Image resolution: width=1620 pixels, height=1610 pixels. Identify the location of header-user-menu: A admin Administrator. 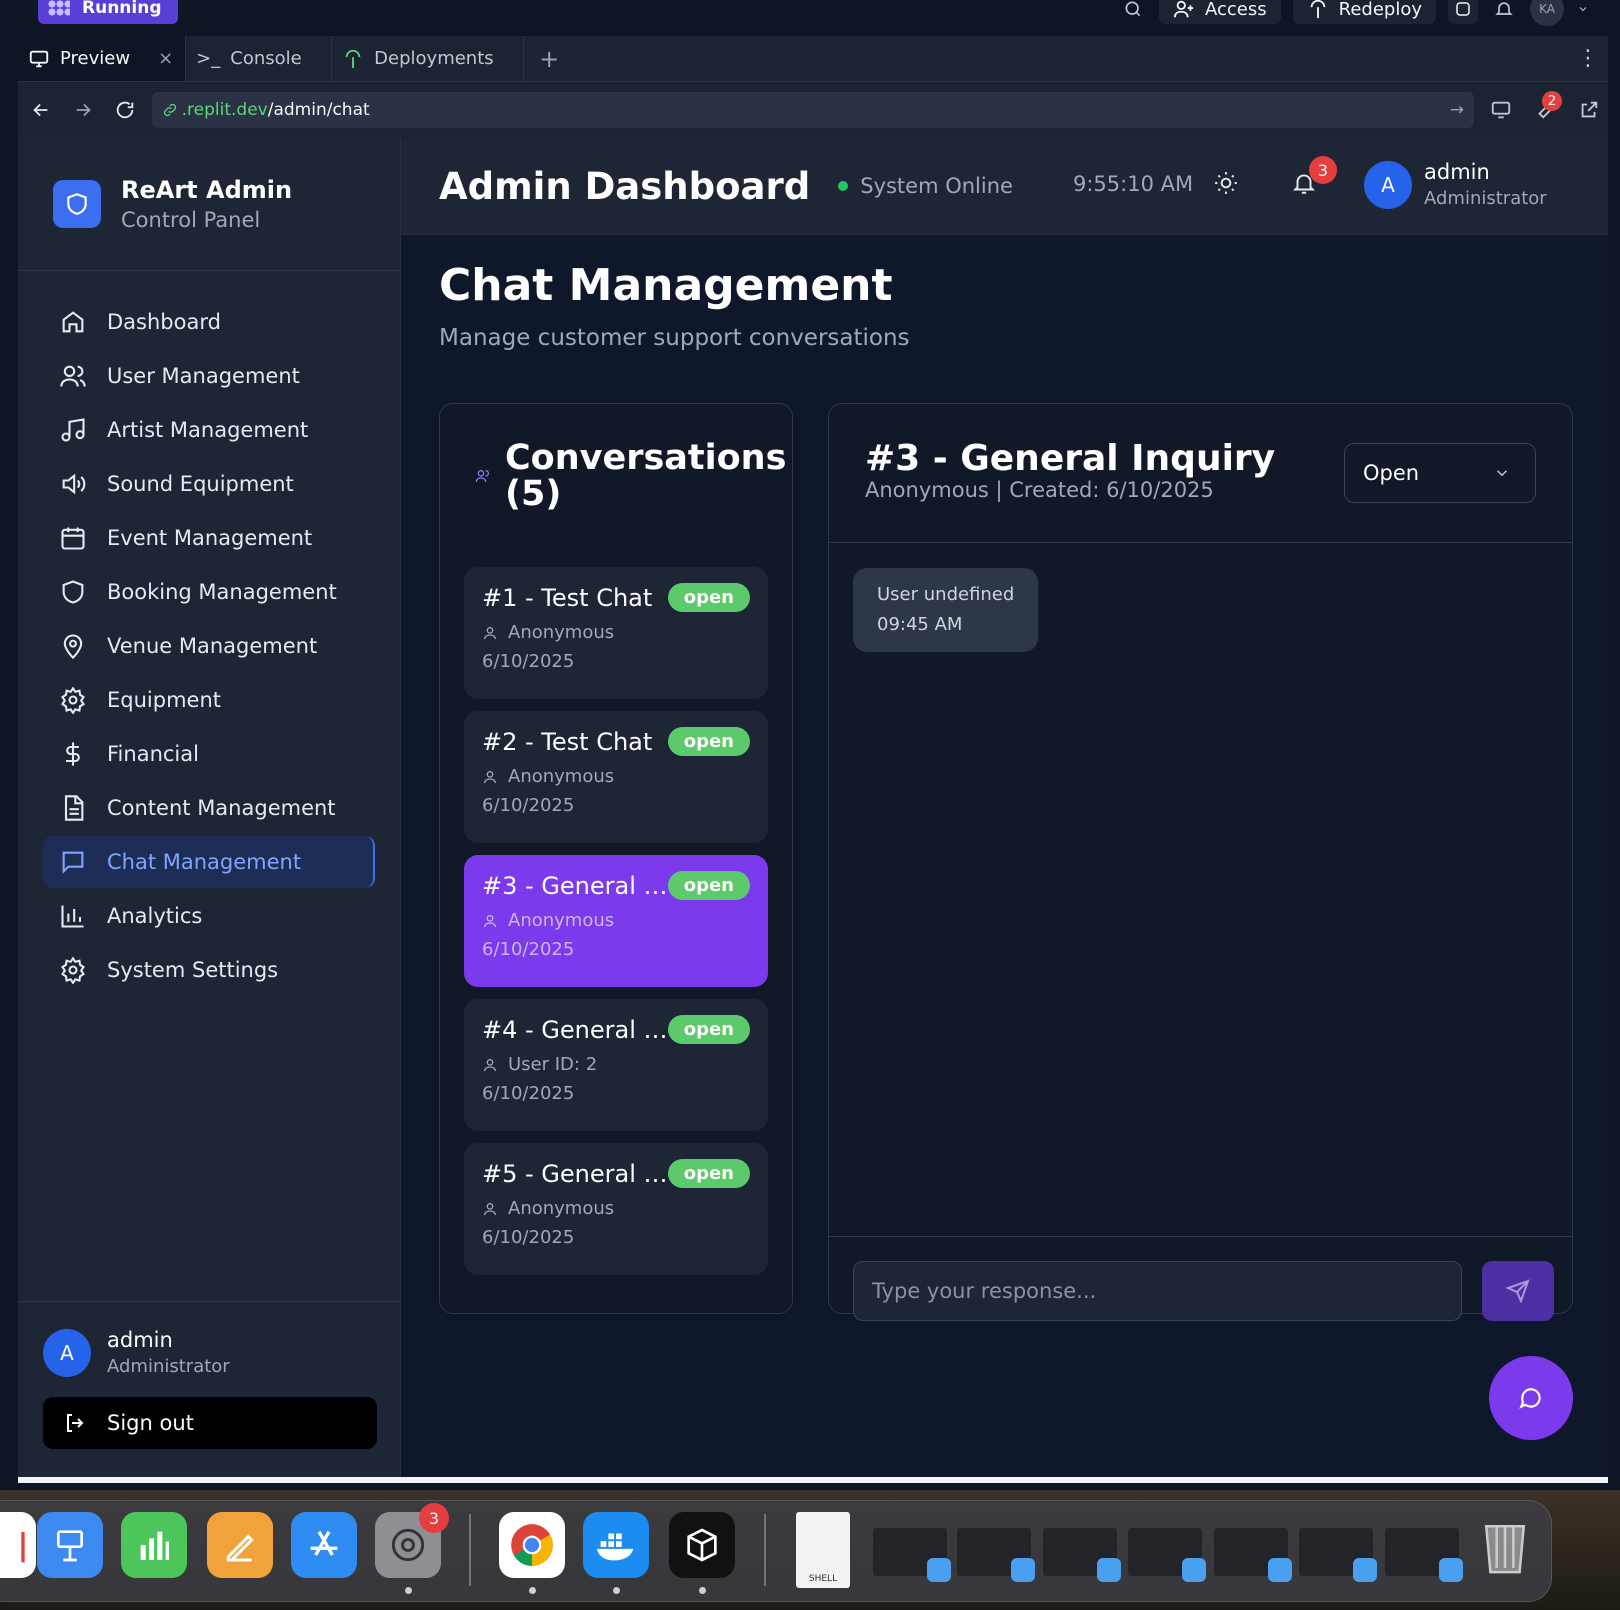
(1455, 184).